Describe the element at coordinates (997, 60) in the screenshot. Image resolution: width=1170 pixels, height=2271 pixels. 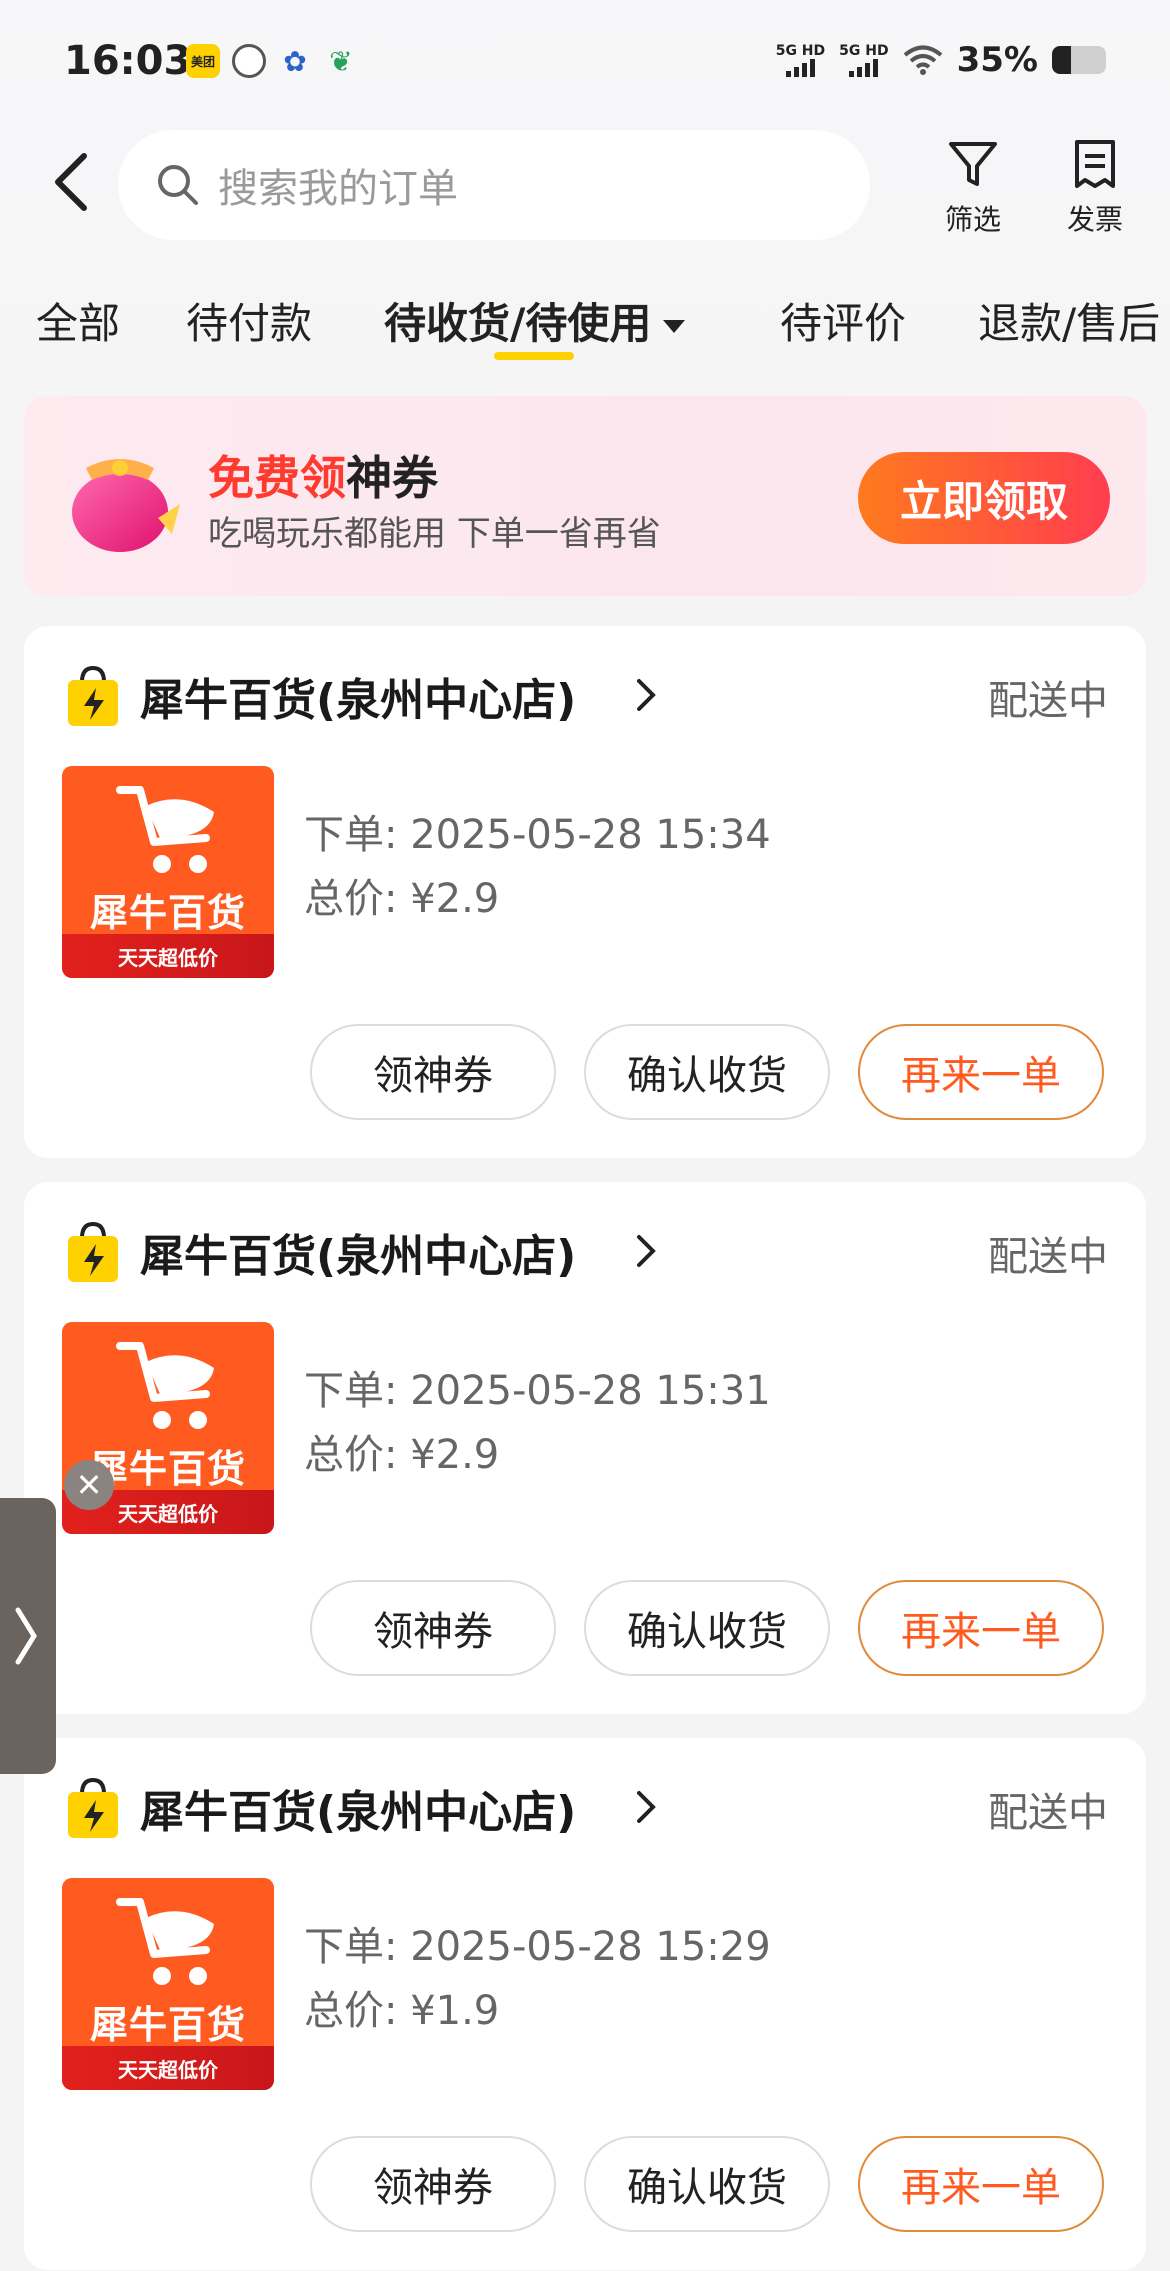
I see `battery-percent: 35%` at that location.